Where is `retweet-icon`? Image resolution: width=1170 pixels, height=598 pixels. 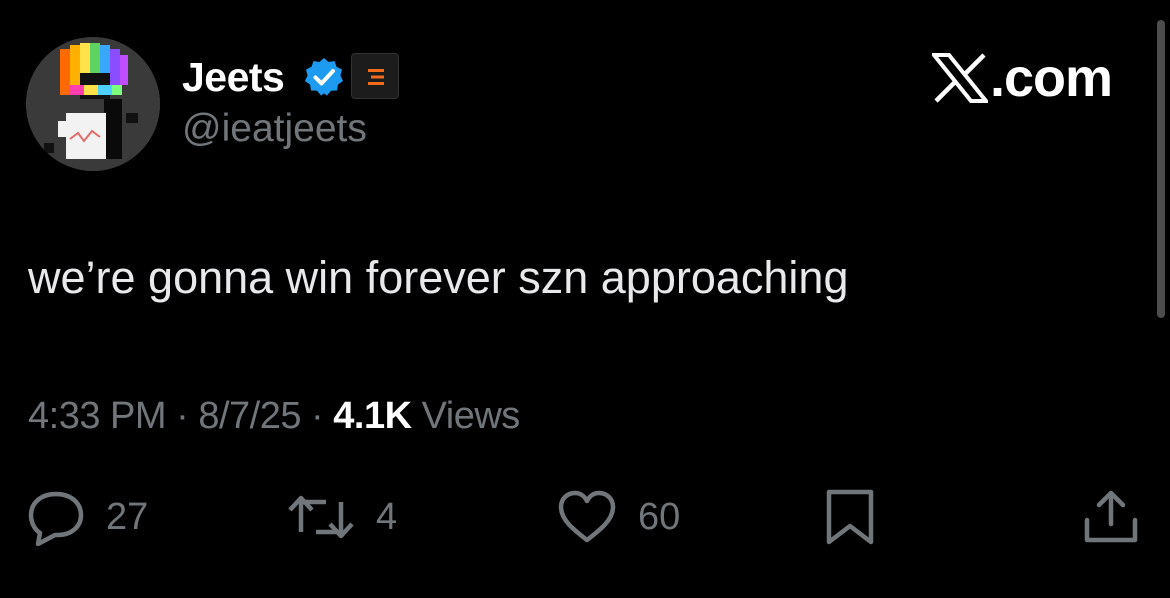 retweet-icon is located at coordinates (321, 517).